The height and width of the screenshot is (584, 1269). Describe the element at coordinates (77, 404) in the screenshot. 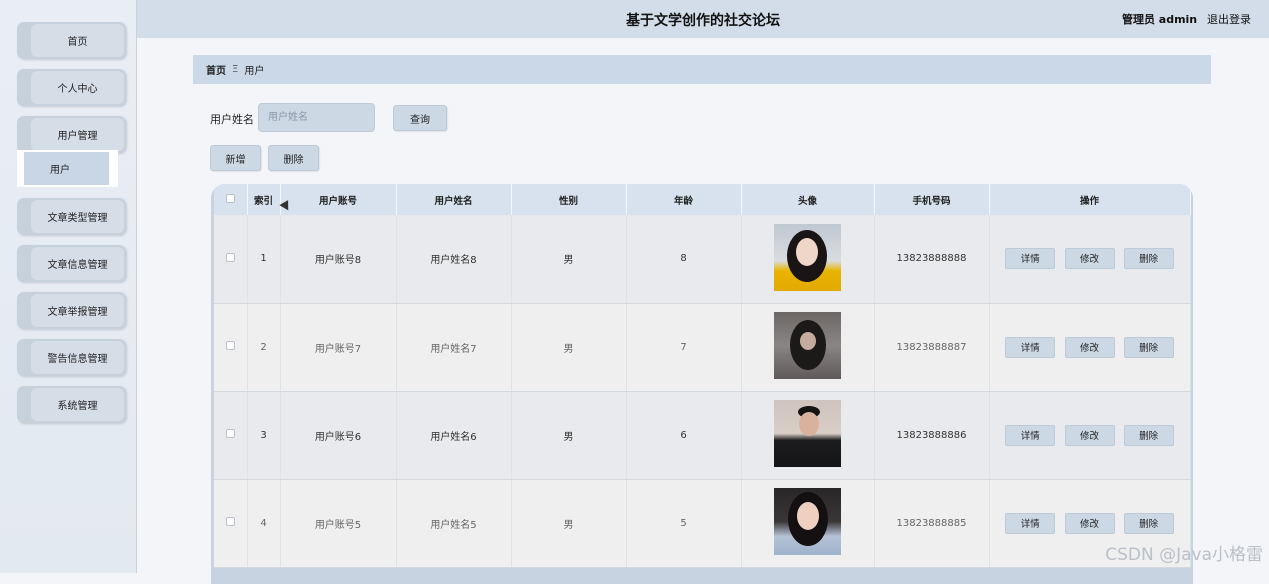

I see `sidebar-item-label: 系统管理` at that location.